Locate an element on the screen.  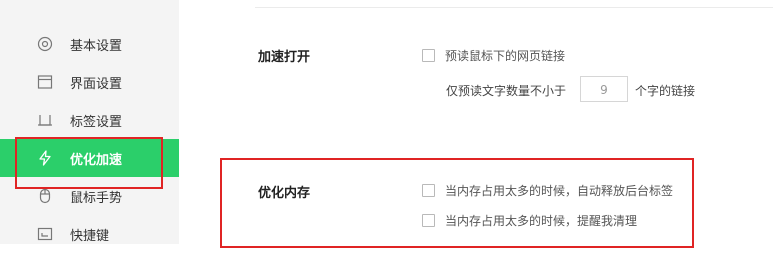
remind-cleanup-option: 当内存占用太多的时候，提醒我清理 is located at coordinates (529, 220).